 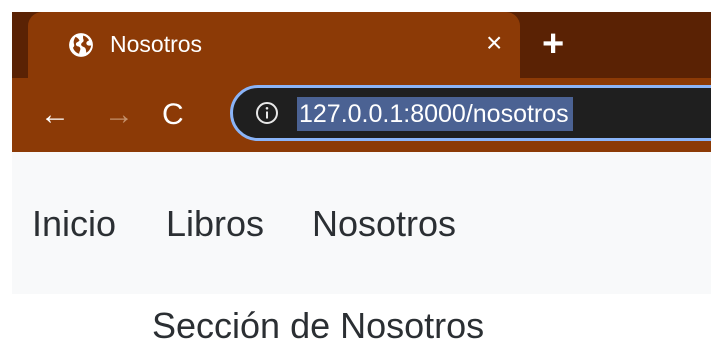 What do you see at coordinates (215, 224) in the screenshot?
I see `nav-link-libros: Libros` at bounding box center [215, 224].